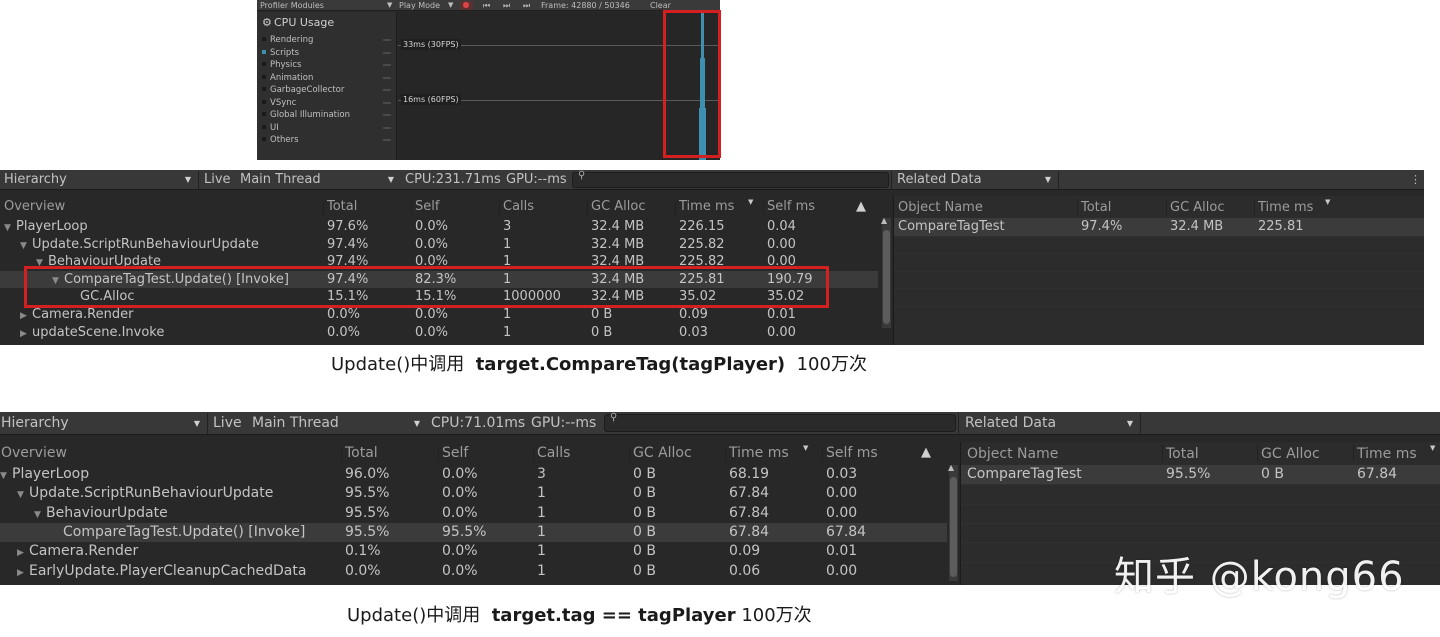 This screenshot has height=637, width=1440. What do you see at coordinates (328, 40) in the screenshot?
I see `cpu-category-item: Rendering` at bounding box center [328, 40].